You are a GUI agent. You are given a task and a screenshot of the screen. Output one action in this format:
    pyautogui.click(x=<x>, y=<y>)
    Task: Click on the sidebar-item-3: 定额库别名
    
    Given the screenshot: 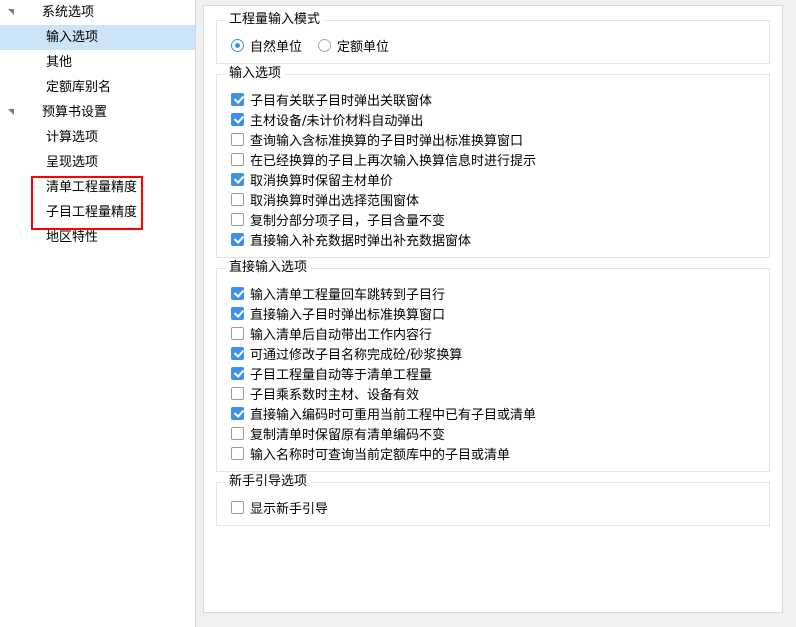 What is the action you would take?
    pyautogui.click(x=97, y=87)
    